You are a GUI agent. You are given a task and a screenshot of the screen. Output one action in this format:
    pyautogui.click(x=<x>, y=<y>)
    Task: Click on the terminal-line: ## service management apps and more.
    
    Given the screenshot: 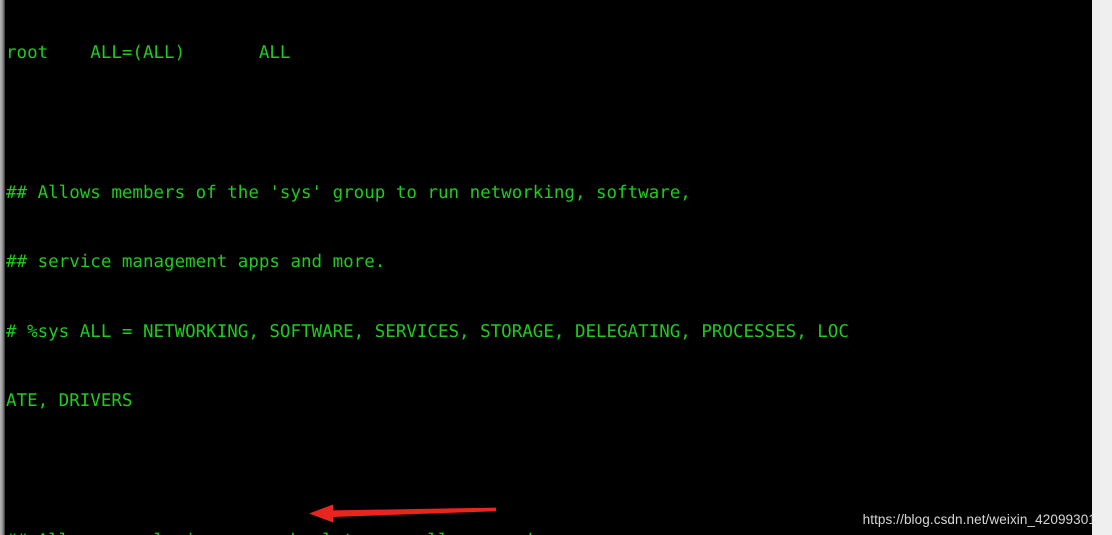 What is the action you would take?
    pyautogui.click(x=196, y=262)
    